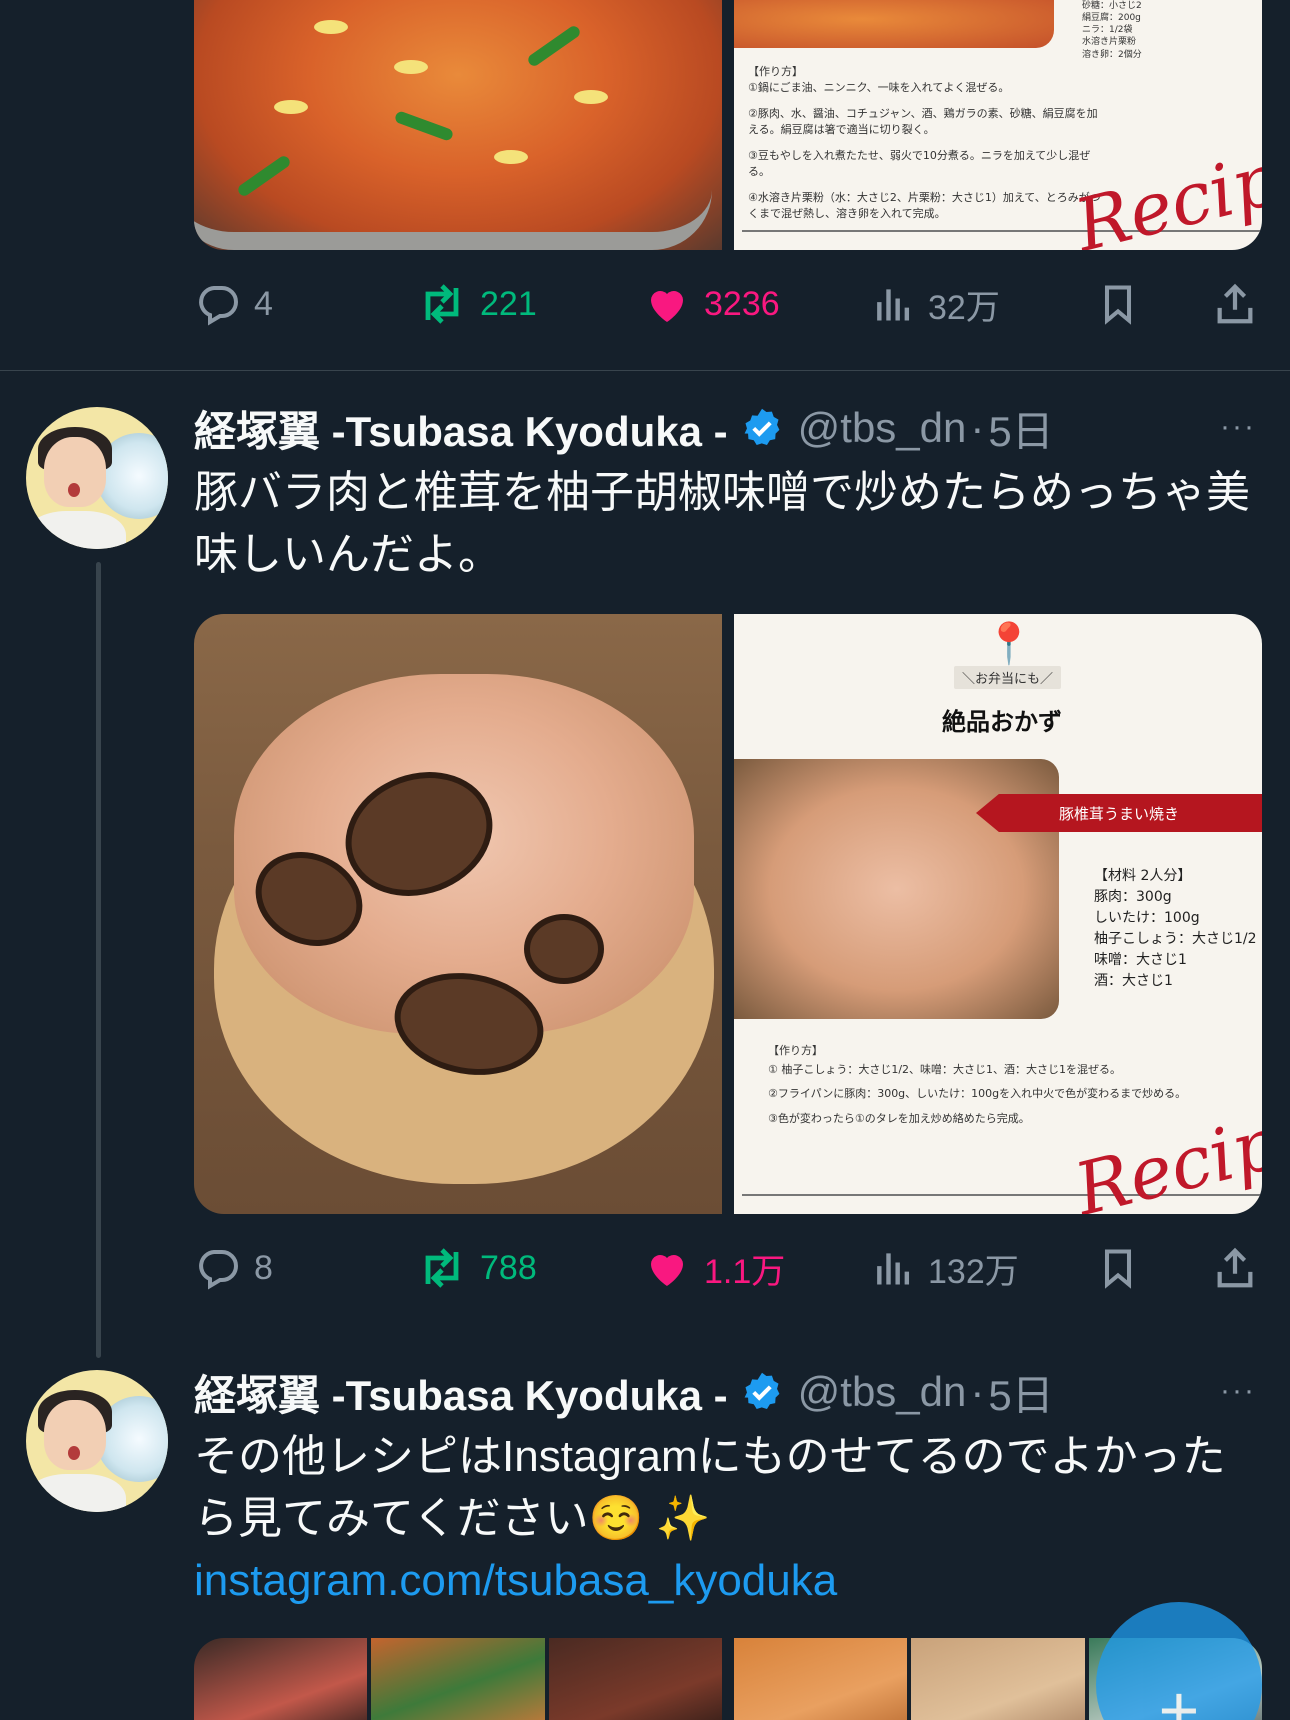 Image resolution: width=1290 pixels, height=1720 pixels. I want to click on tweet2-header: 経塚翼 -Tsubasa Kyoduka - @tbs_dn · 5日, so click(624, 428).